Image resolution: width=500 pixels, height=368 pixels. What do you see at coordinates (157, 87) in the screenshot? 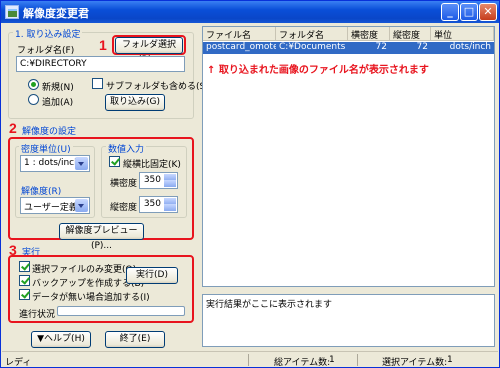
I see `subfolder-label: サブフォルダも含める(S)` at bounding box center [157, 87].